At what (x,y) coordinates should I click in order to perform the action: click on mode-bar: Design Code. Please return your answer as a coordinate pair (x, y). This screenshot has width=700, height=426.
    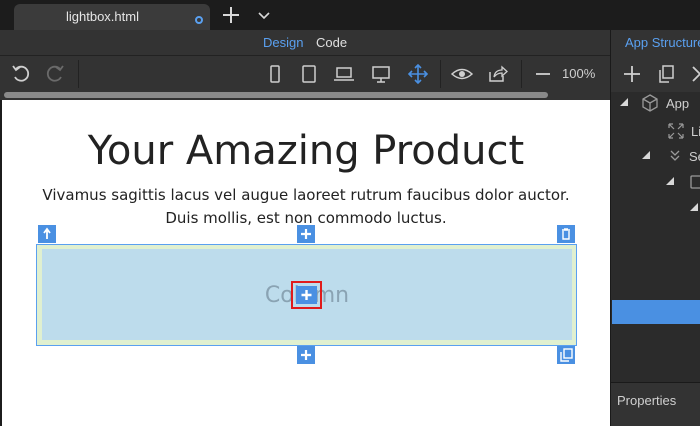
    Looking at the image, I should click on (305, 43).